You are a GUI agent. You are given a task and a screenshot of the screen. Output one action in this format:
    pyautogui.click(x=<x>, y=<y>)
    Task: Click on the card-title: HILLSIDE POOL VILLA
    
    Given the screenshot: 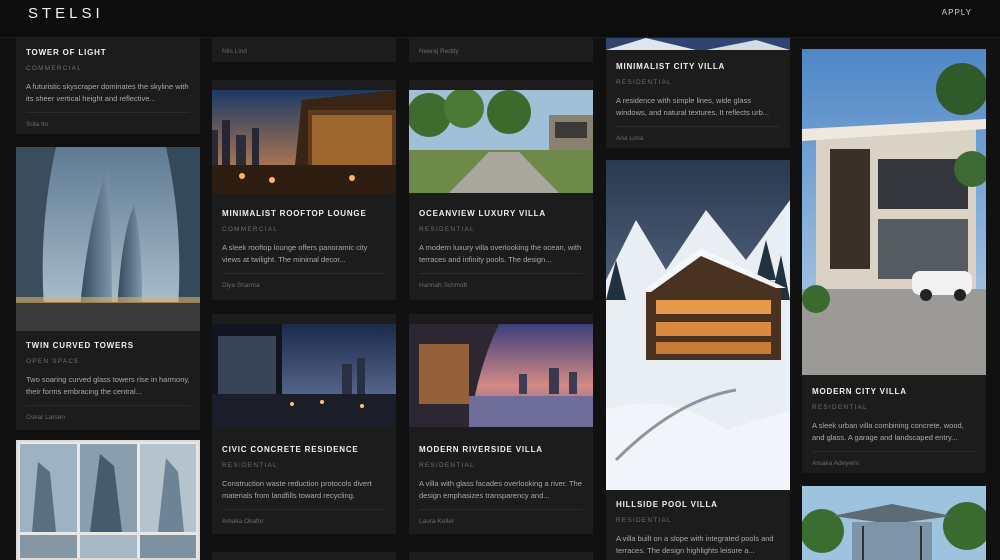 What is the action you would take?
    pyautogui.click(x=667, y=504)
    